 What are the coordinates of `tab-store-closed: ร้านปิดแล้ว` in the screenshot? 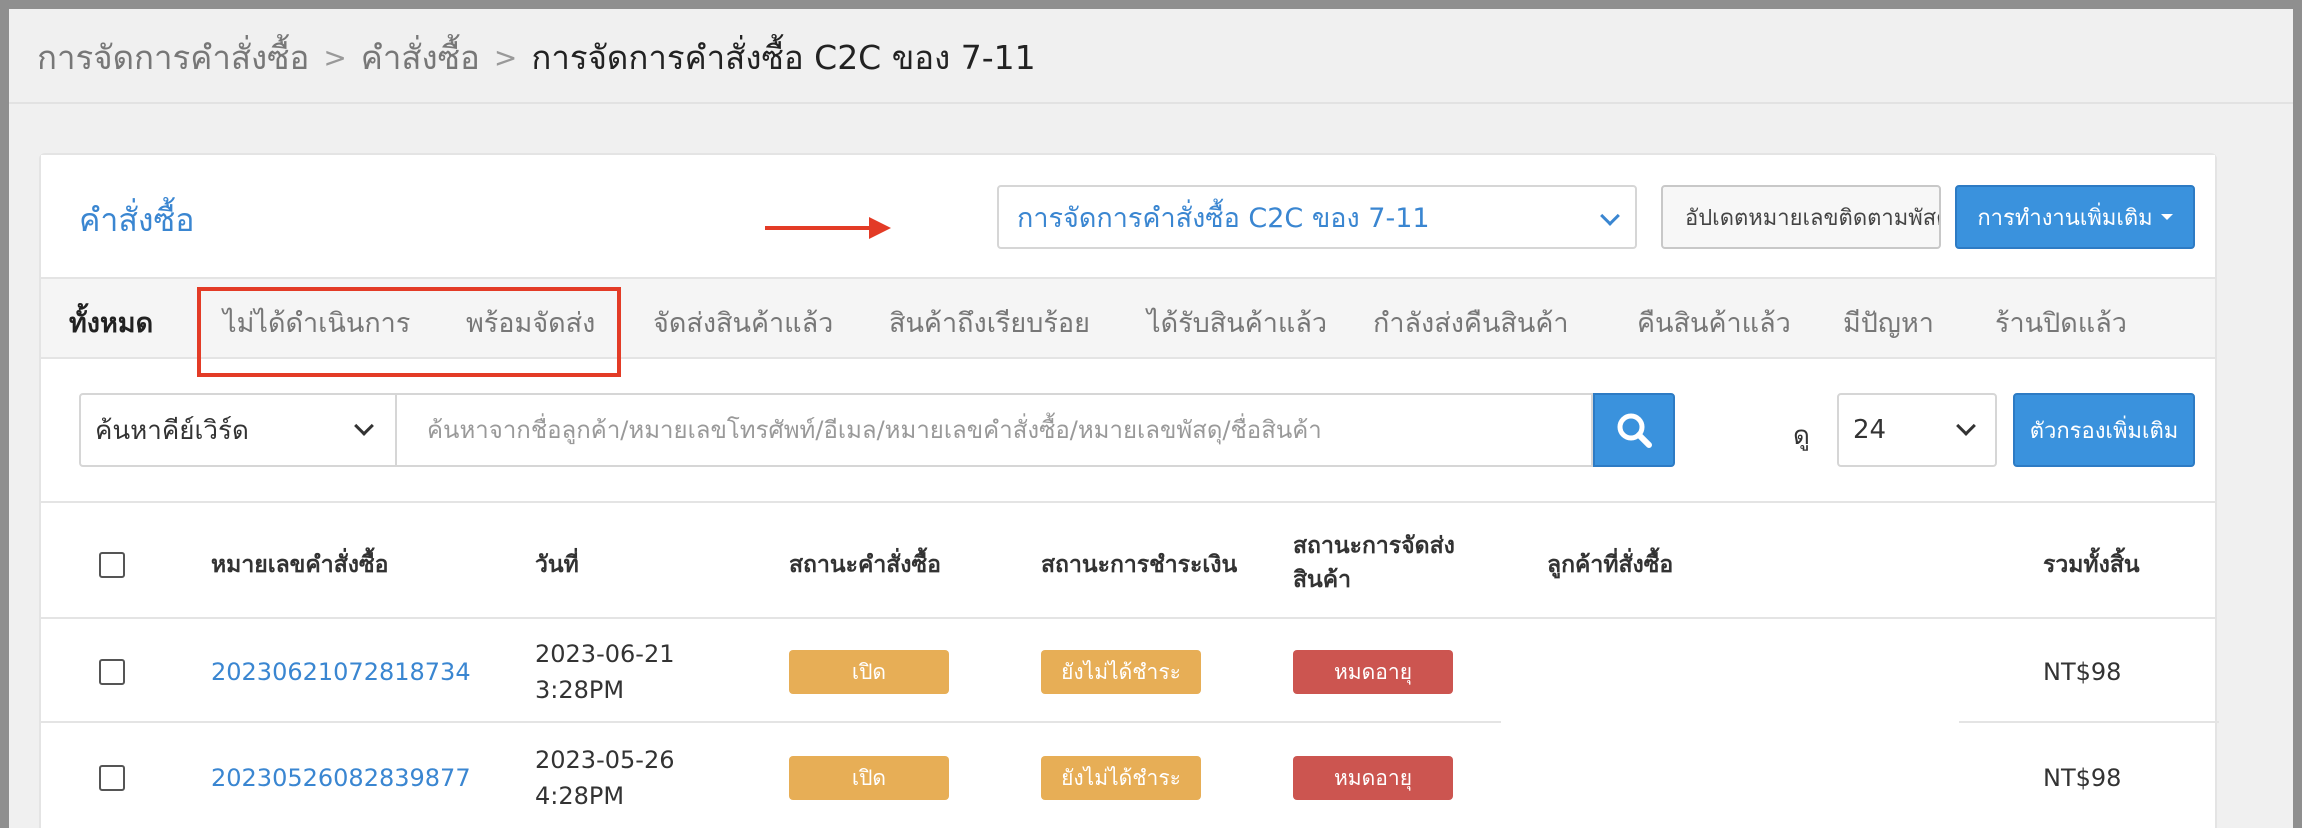 It's located at (2061, 322).